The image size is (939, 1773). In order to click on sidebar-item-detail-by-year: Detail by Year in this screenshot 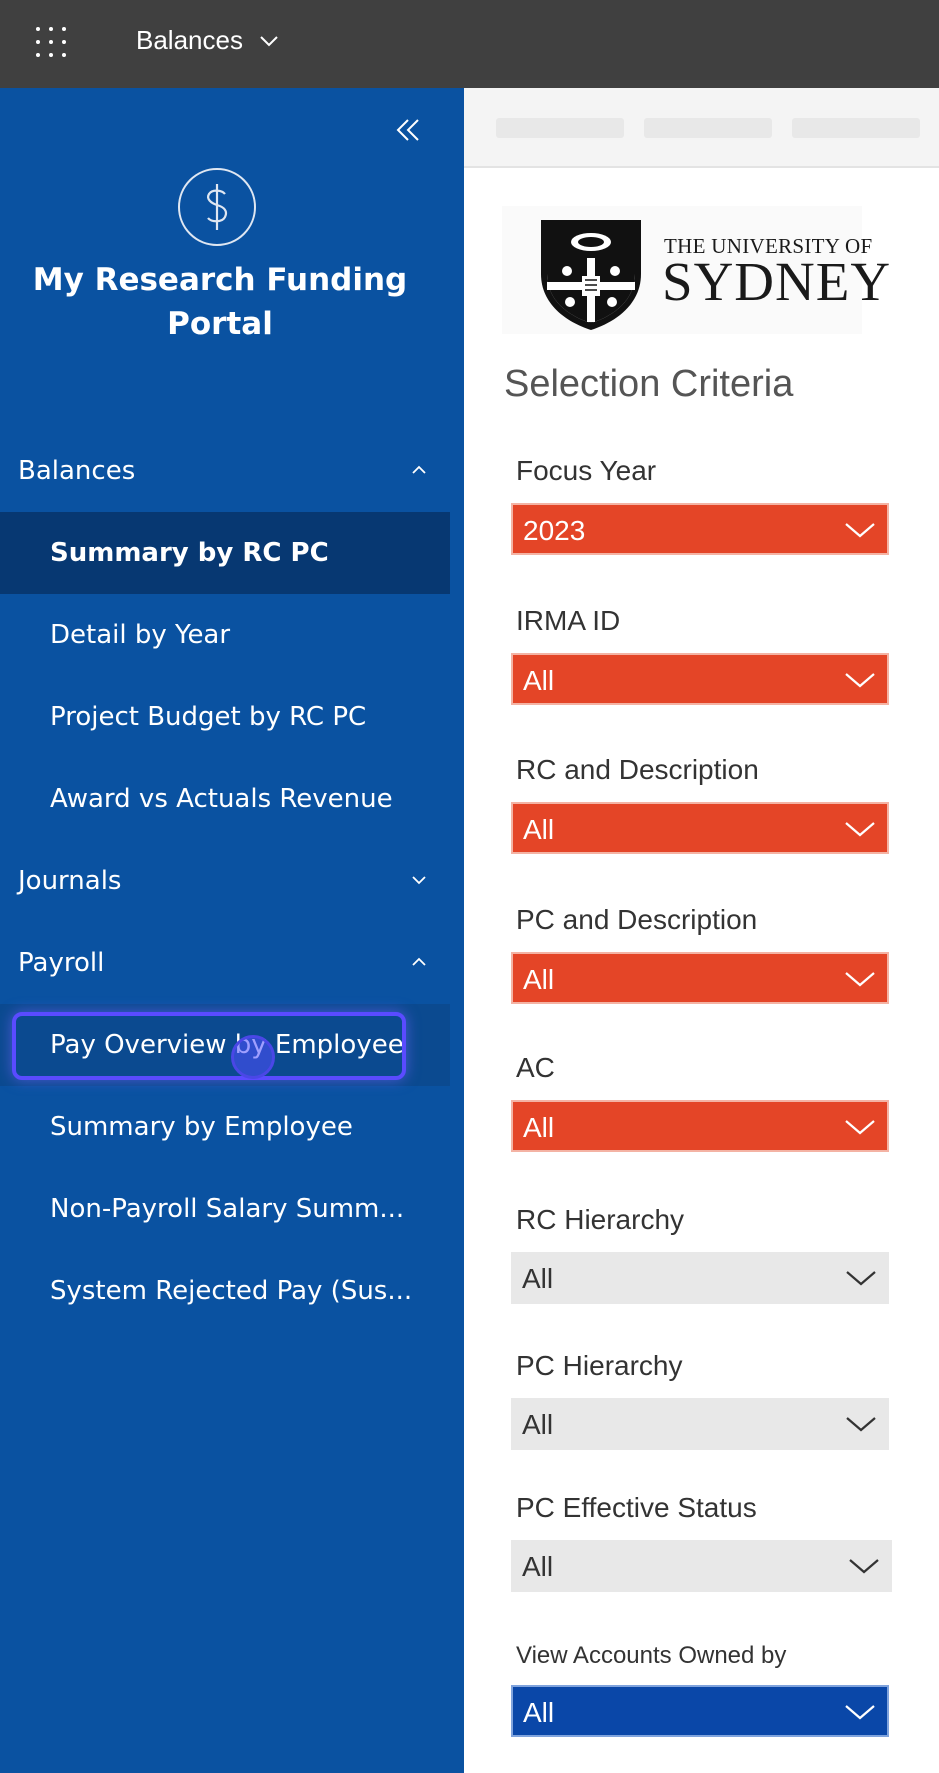, I will do `click(225, 635)`.